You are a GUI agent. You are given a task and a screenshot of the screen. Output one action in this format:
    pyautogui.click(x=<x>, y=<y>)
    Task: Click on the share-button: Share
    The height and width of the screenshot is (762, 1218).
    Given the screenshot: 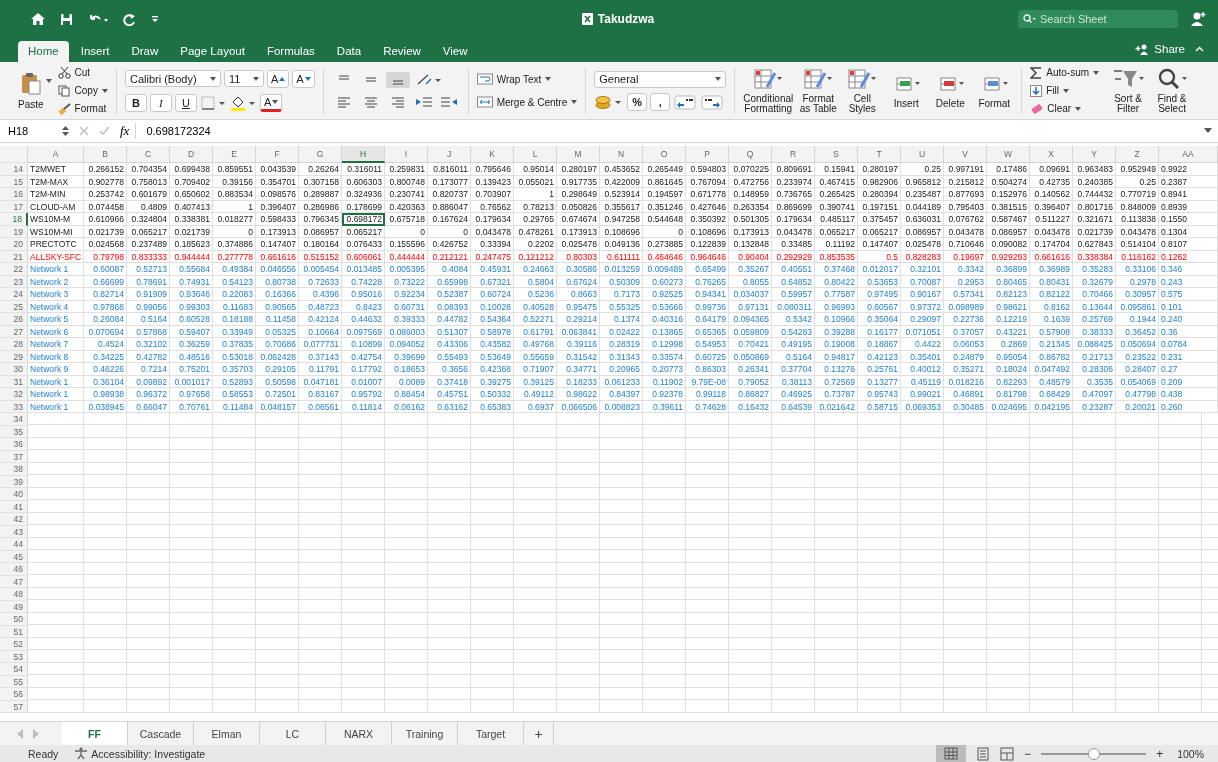 What is the action you would take?
    pyautogui.click(x=1169, y=49)
    